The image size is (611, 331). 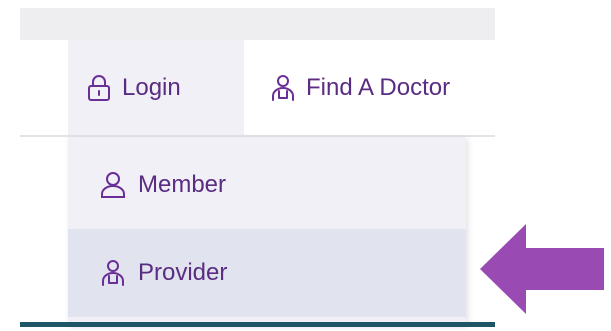 I want to click on find-doctor-label: Find A Doctor, so click(x=378, y=87).